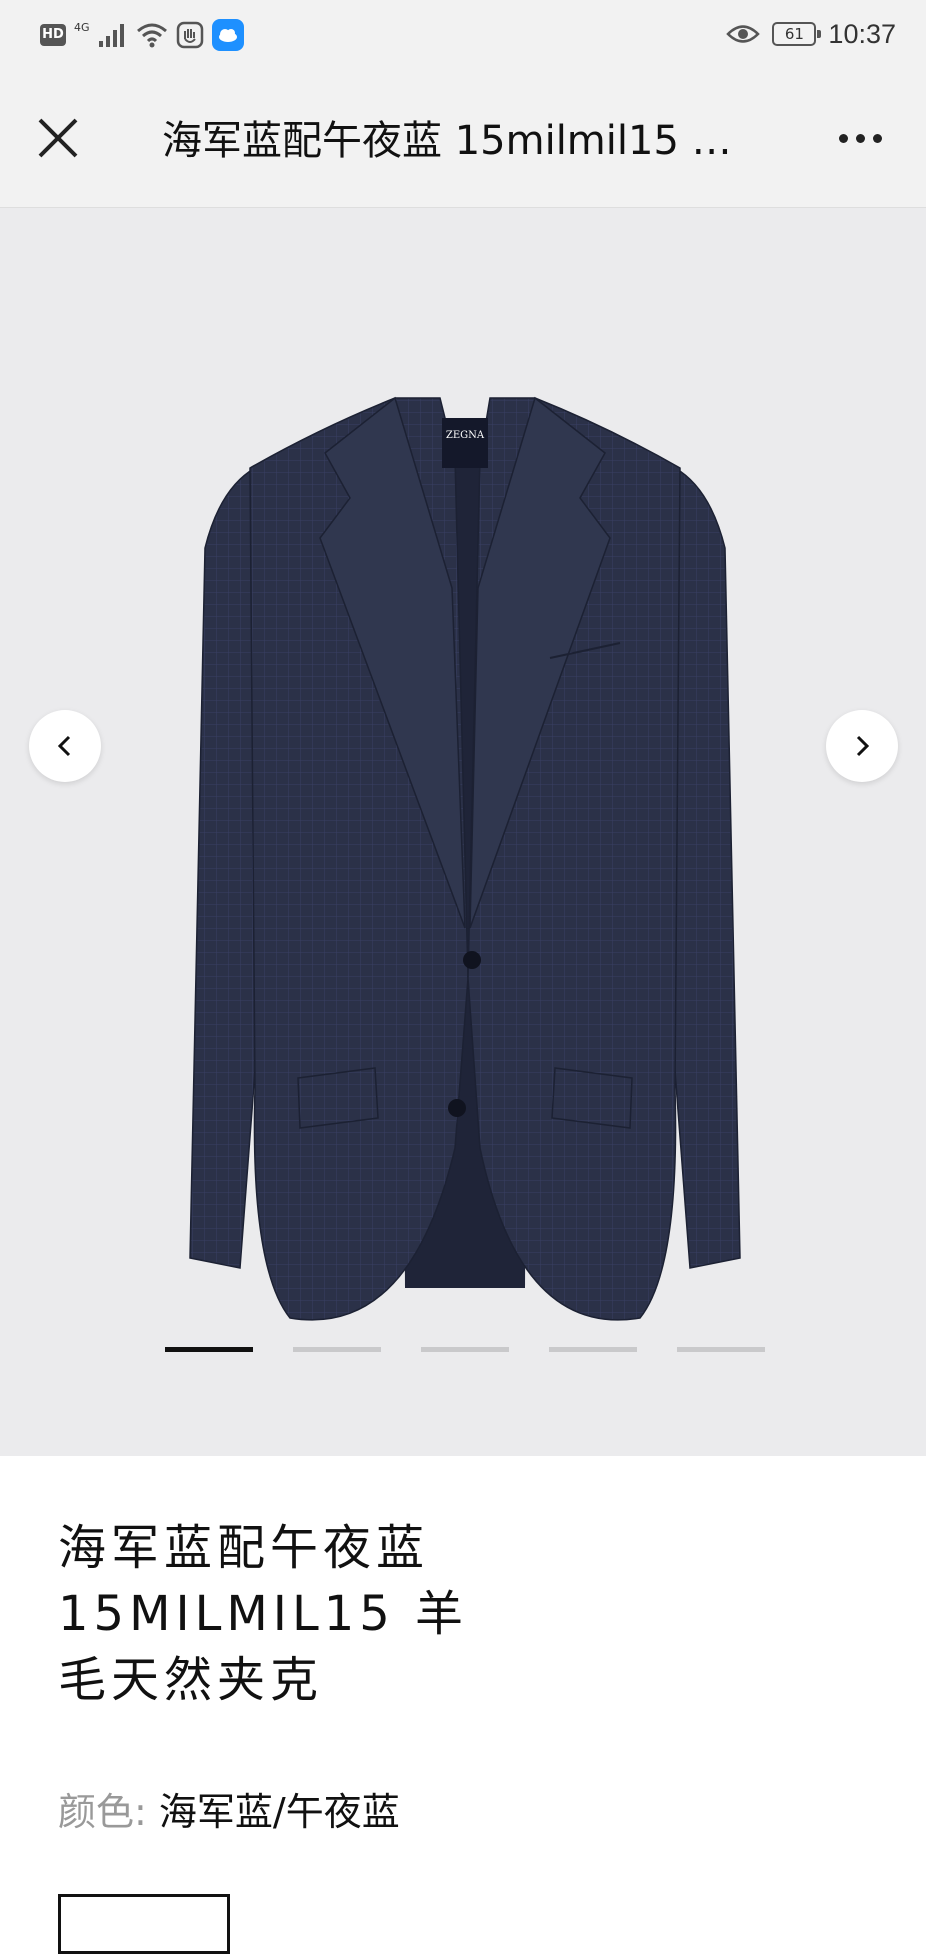  What do you see at coordinates (144, 1924) in the screenshot?
I see `color-swatch` at bounding box center [144, 1924].